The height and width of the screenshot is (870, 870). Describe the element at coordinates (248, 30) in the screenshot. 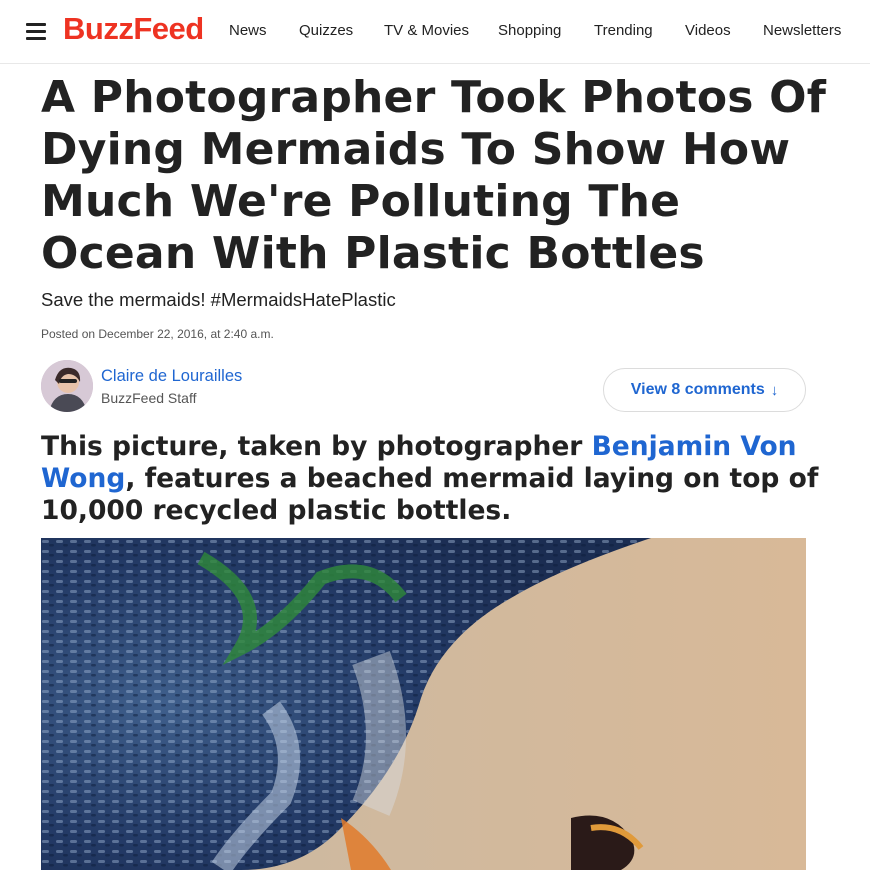

I see `nav-item-news: News` at that location.